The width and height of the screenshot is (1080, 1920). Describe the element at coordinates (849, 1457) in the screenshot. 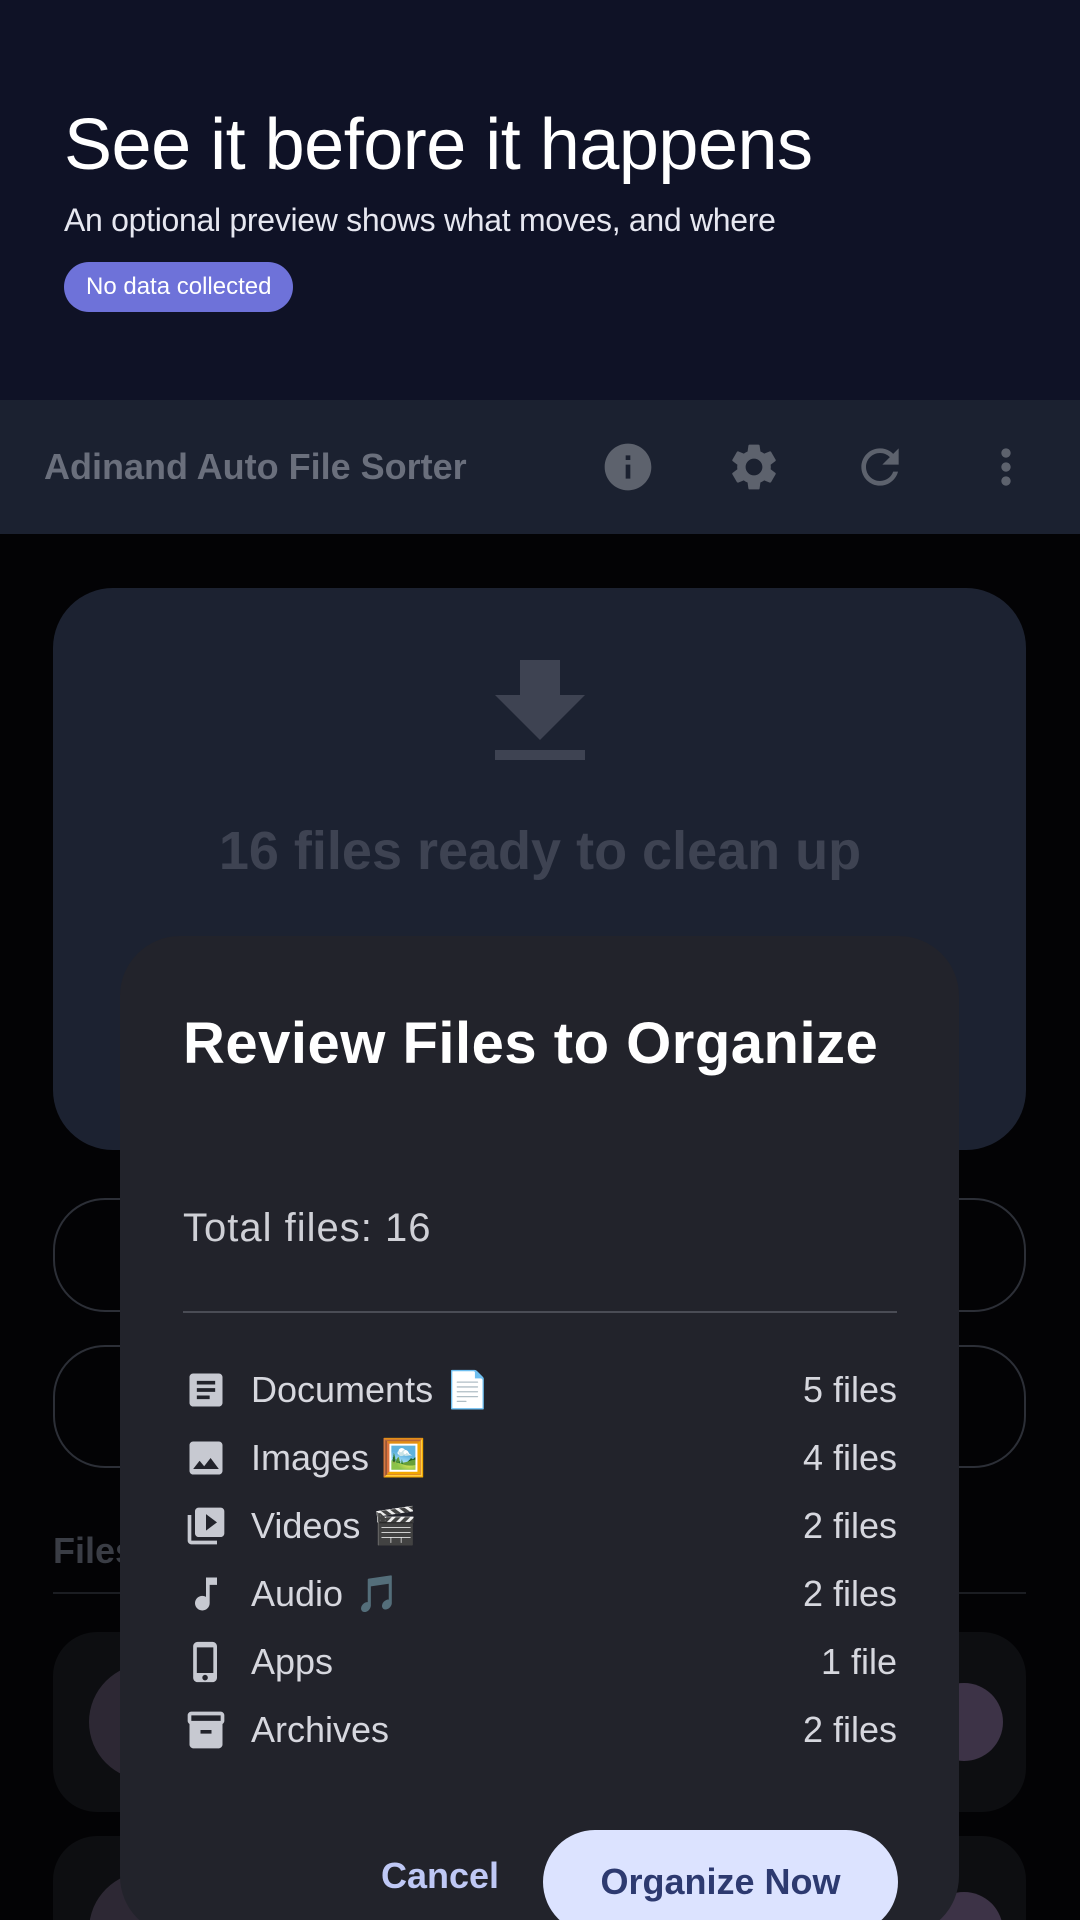

I see `category-count: 4 files` at that location.